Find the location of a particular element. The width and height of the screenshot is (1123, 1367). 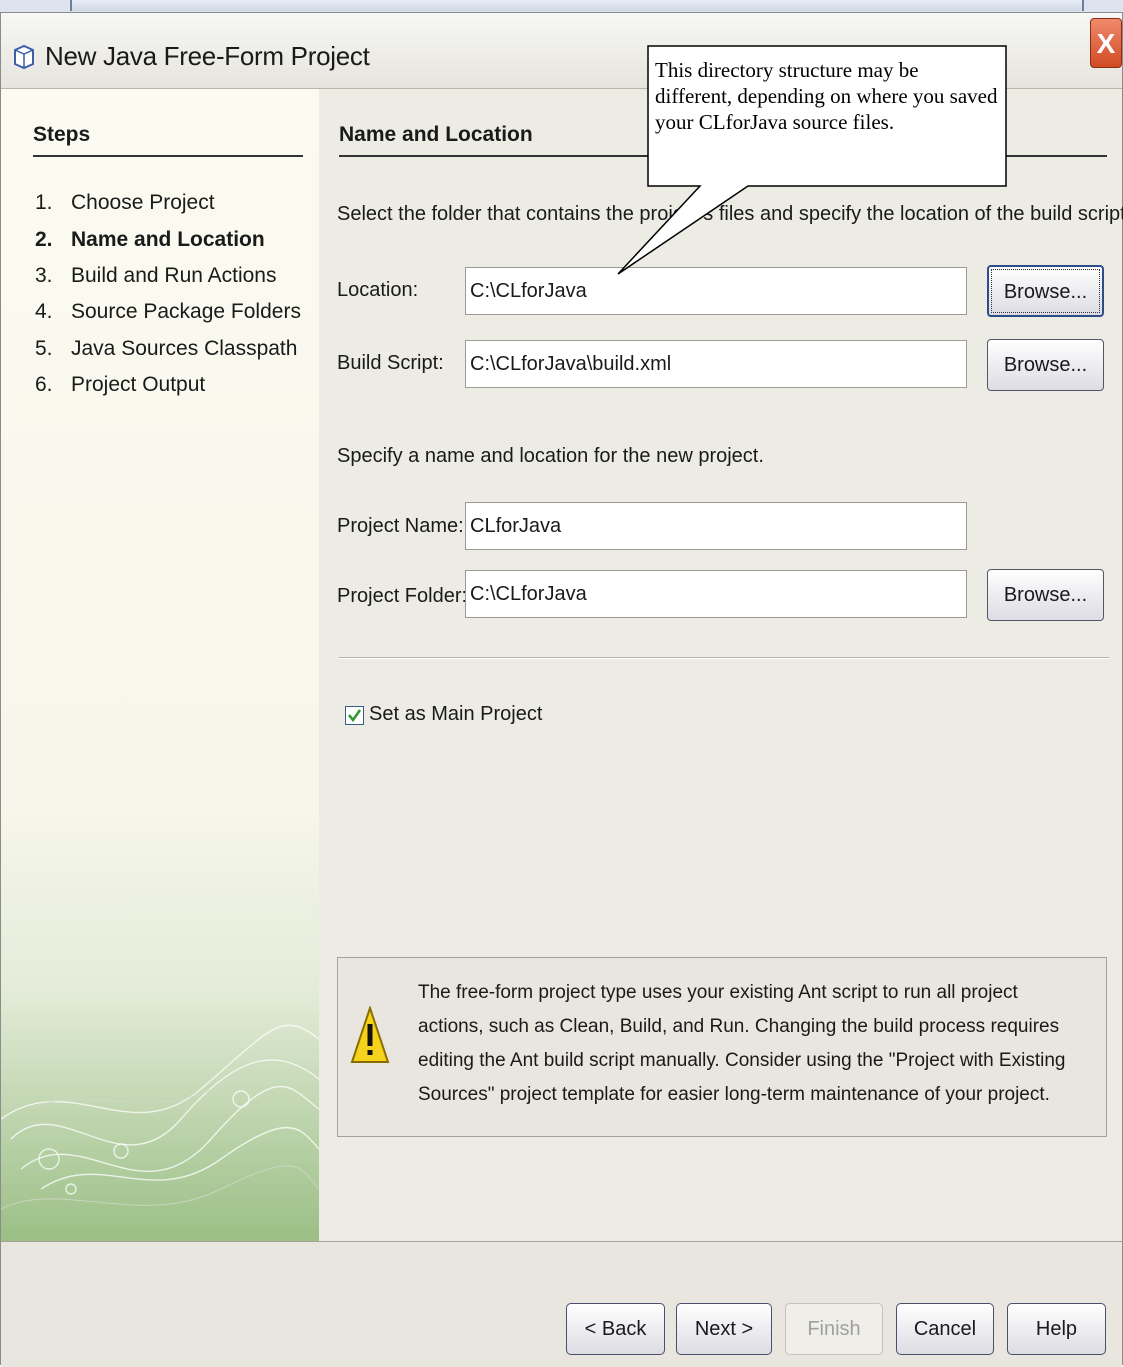

location-input: C:\CLforJava is located at coordinates (716, 291).